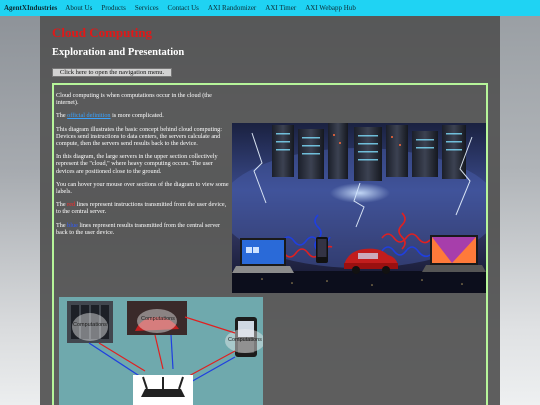 The width and height of the screenshot is (540, 405). What do you see at coordinates (137, 116) in the screenshot?
I see `definition-post: is more complicated.` at bounding box center [137, 116].